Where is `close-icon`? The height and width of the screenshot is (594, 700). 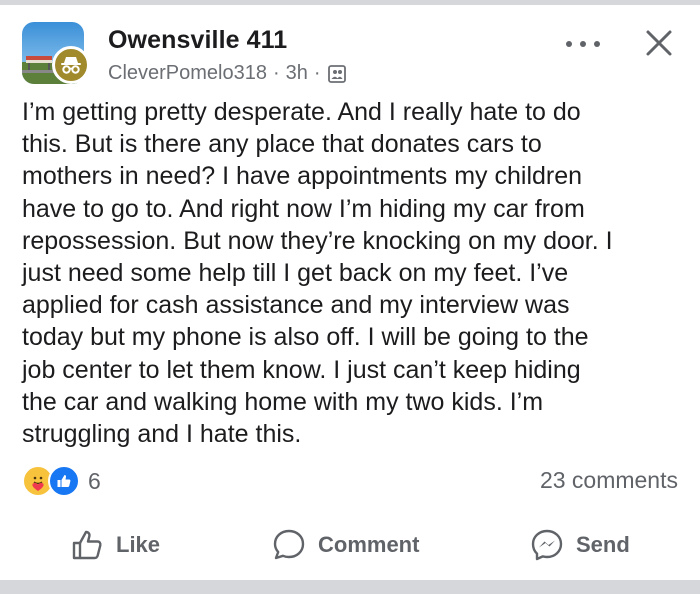
close-icon is located at coordinates (659, 43).